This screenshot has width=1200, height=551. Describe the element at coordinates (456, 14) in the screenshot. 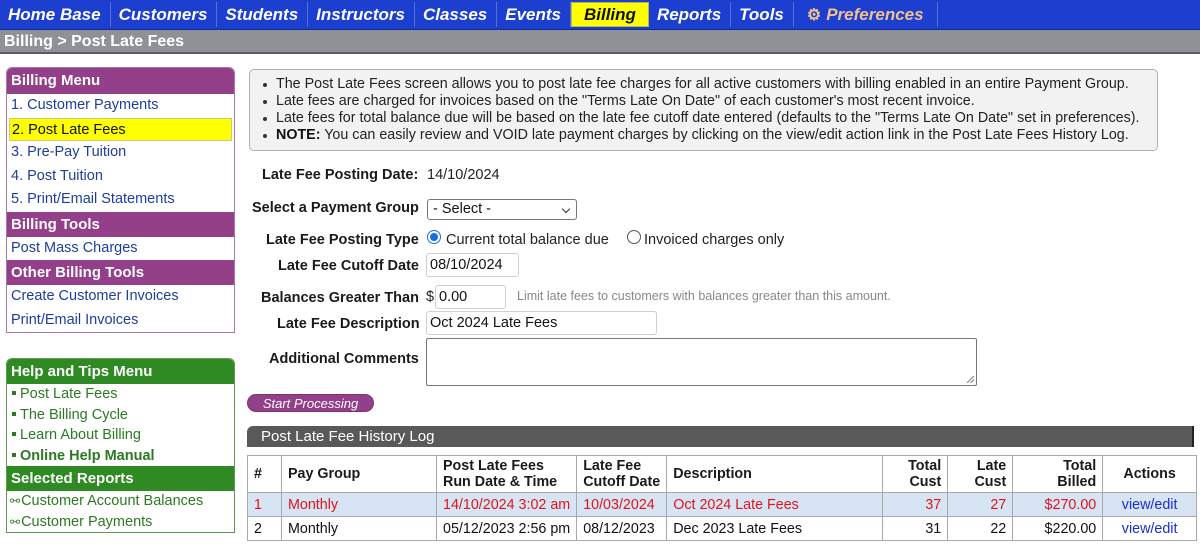

I see `nav-classes: Classes` at that location.